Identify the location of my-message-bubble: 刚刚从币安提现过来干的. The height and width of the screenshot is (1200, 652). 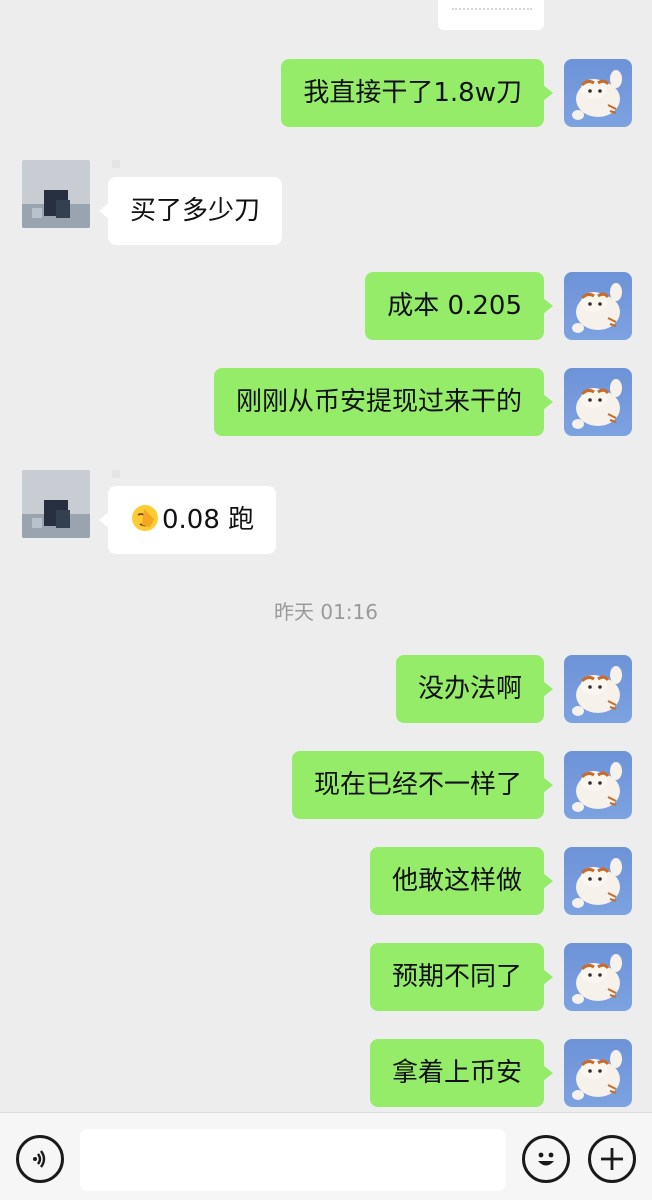
(383, 402).